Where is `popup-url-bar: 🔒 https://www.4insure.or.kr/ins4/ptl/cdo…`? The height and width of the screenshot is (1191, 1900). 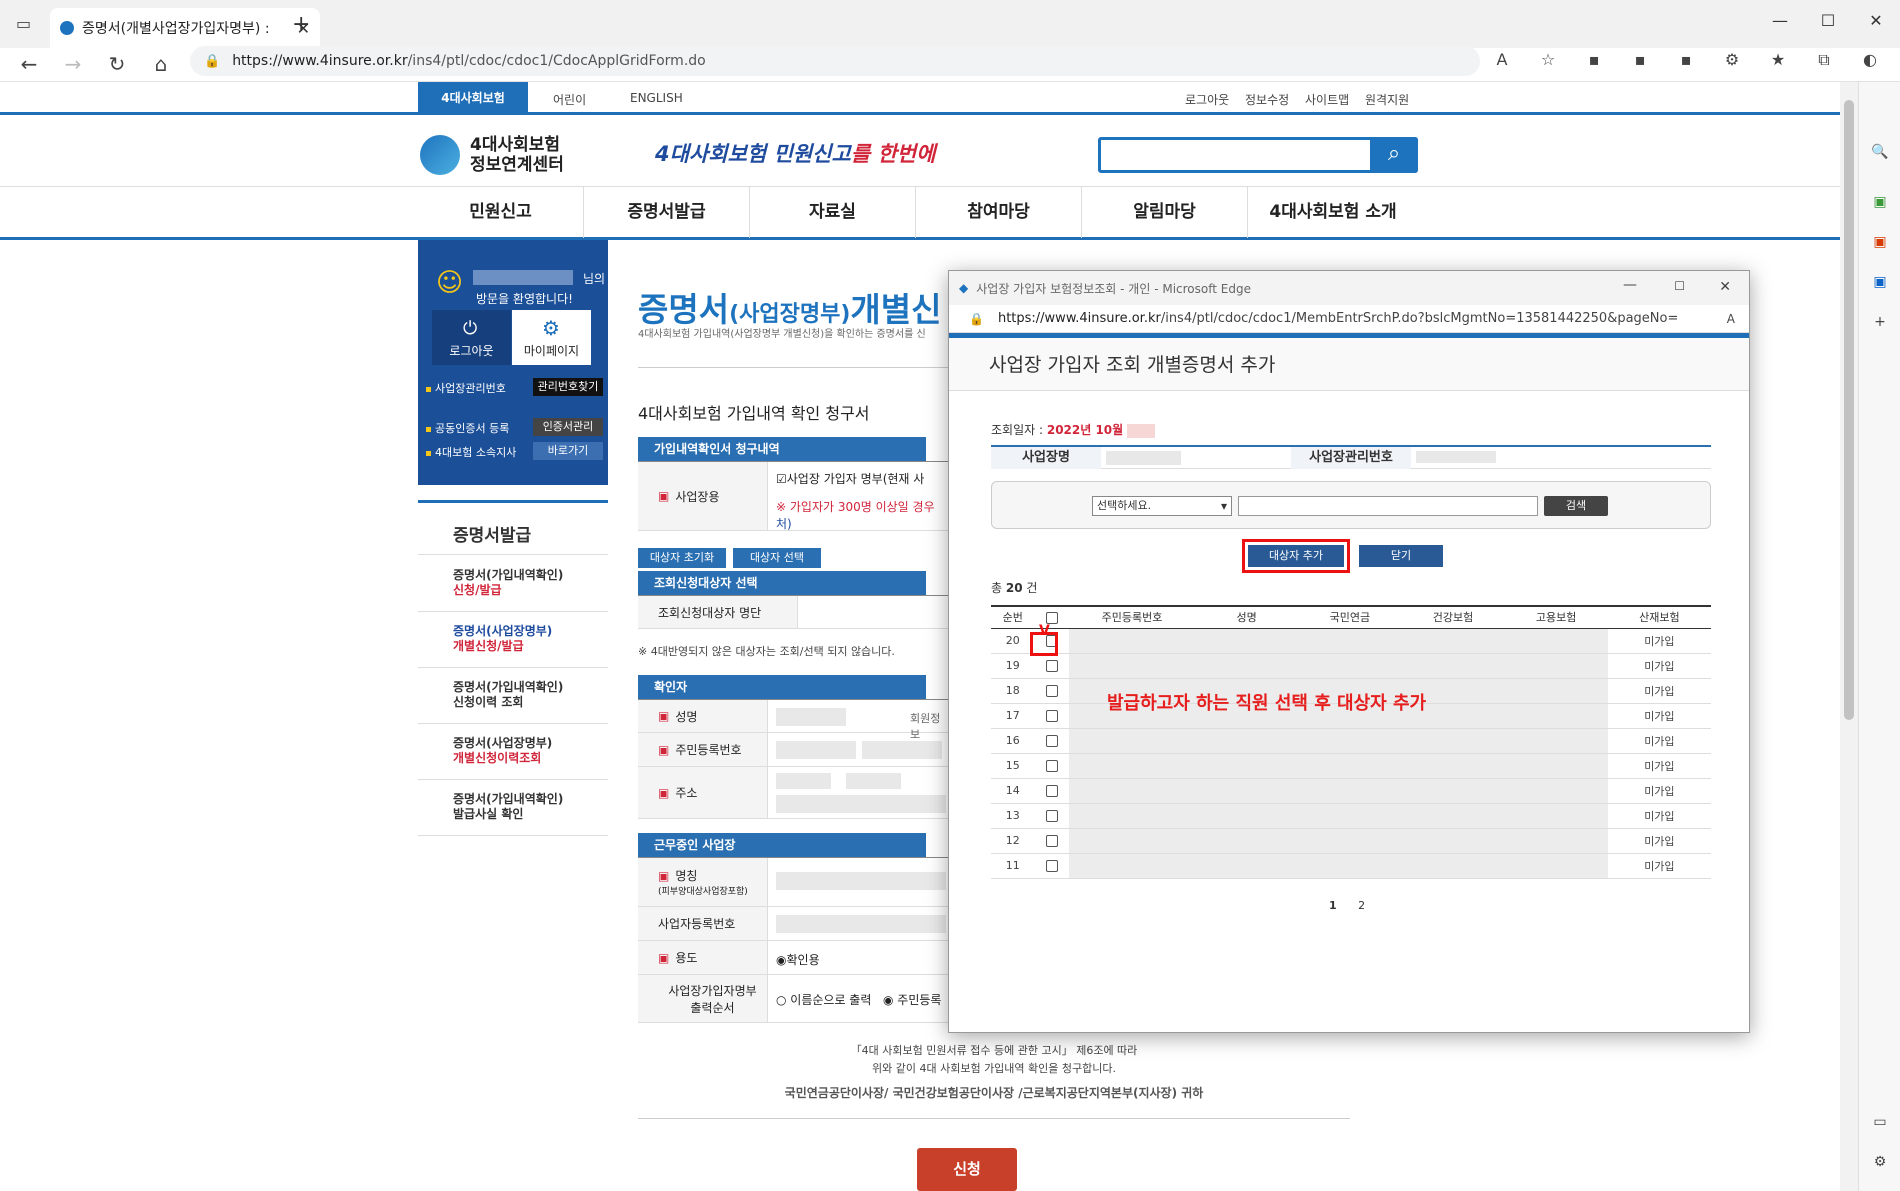
popup-url-bar: 🔒 https://www.4insure.or.kr/ins4/ptl/cdo… is located at coordinates (1349, 319).